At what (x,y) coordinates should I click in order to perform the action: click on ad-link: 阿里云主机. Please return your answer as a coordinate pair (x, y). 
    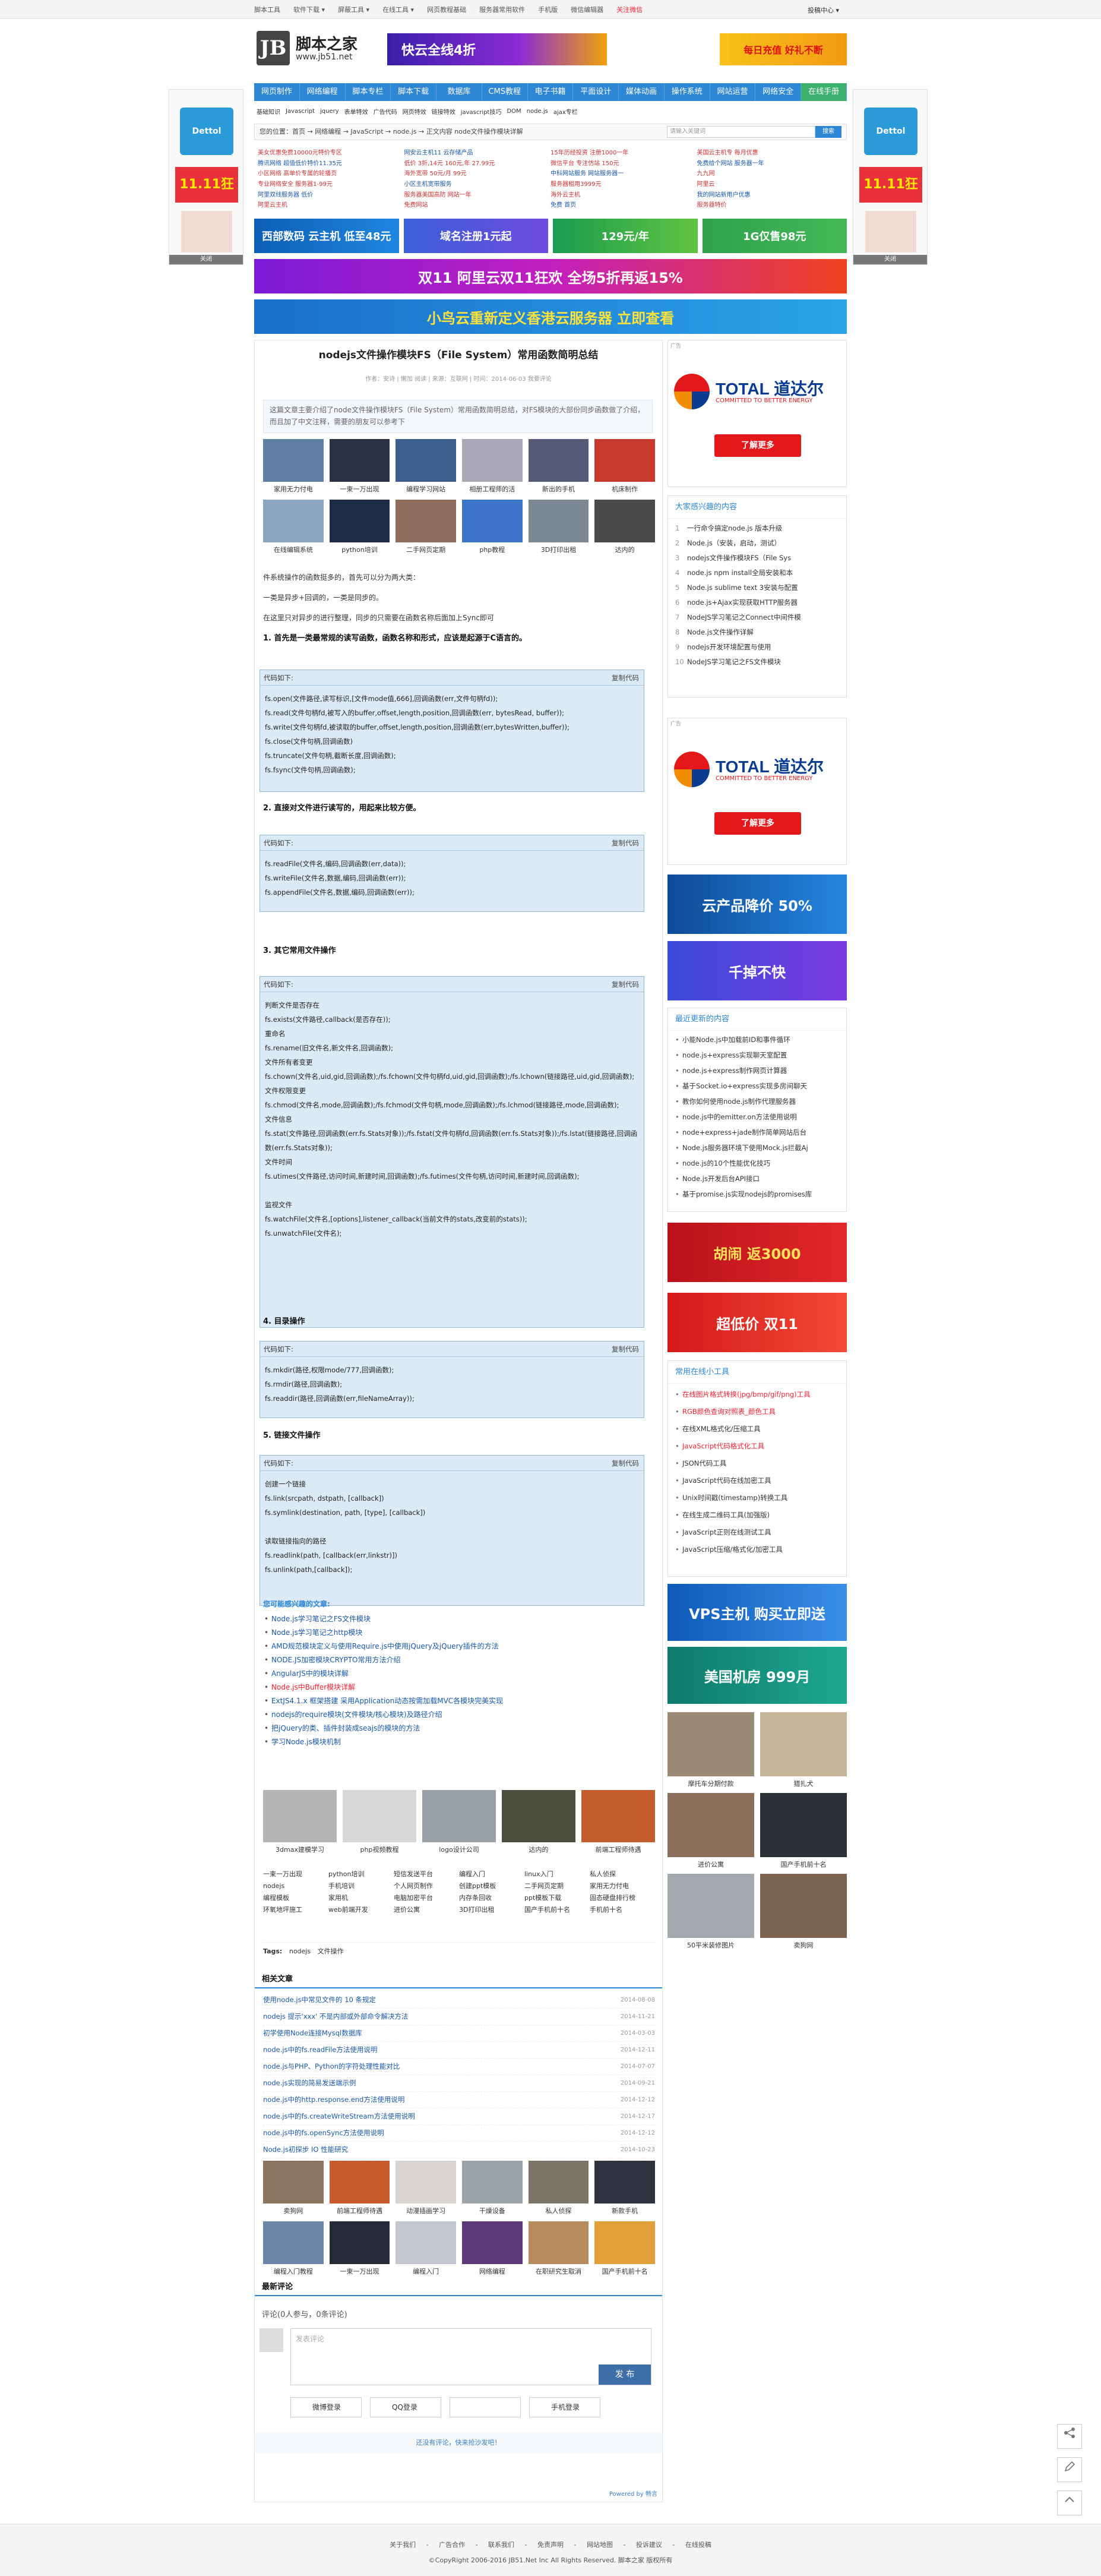
    Looking at the image, I should click on (331, 206).